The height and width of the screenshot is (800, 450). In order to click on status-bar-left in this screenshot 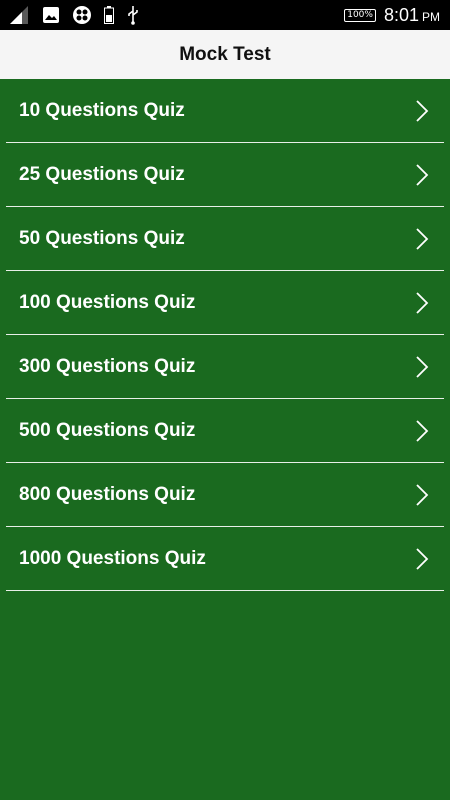, I will do `click(75, 15)`.